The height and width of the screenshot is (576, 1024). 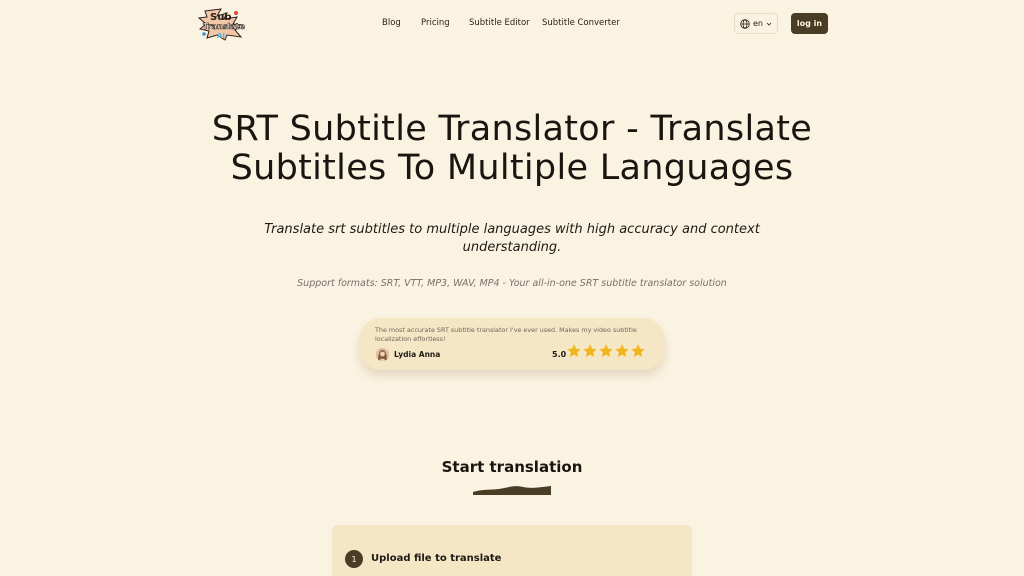 What do you see at coordinates (809, 23) in the screenshot?
I see `login-button: log in` at bounding box center [809, 23].